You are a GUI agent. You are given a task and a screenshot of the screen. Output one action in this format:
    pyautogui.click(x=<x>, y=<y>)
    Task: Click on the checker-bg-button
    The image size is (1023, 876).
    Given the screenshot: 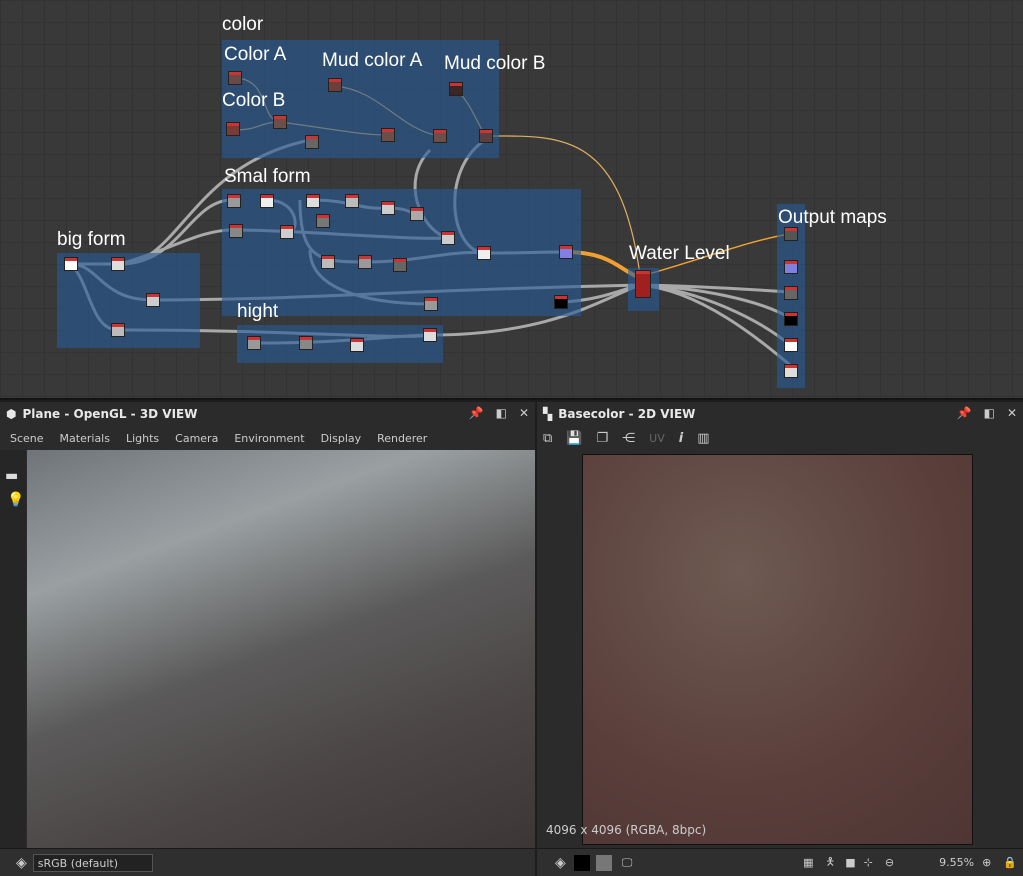 What is the action you would take?
    pyautogui.click(x=603, y=862)
    